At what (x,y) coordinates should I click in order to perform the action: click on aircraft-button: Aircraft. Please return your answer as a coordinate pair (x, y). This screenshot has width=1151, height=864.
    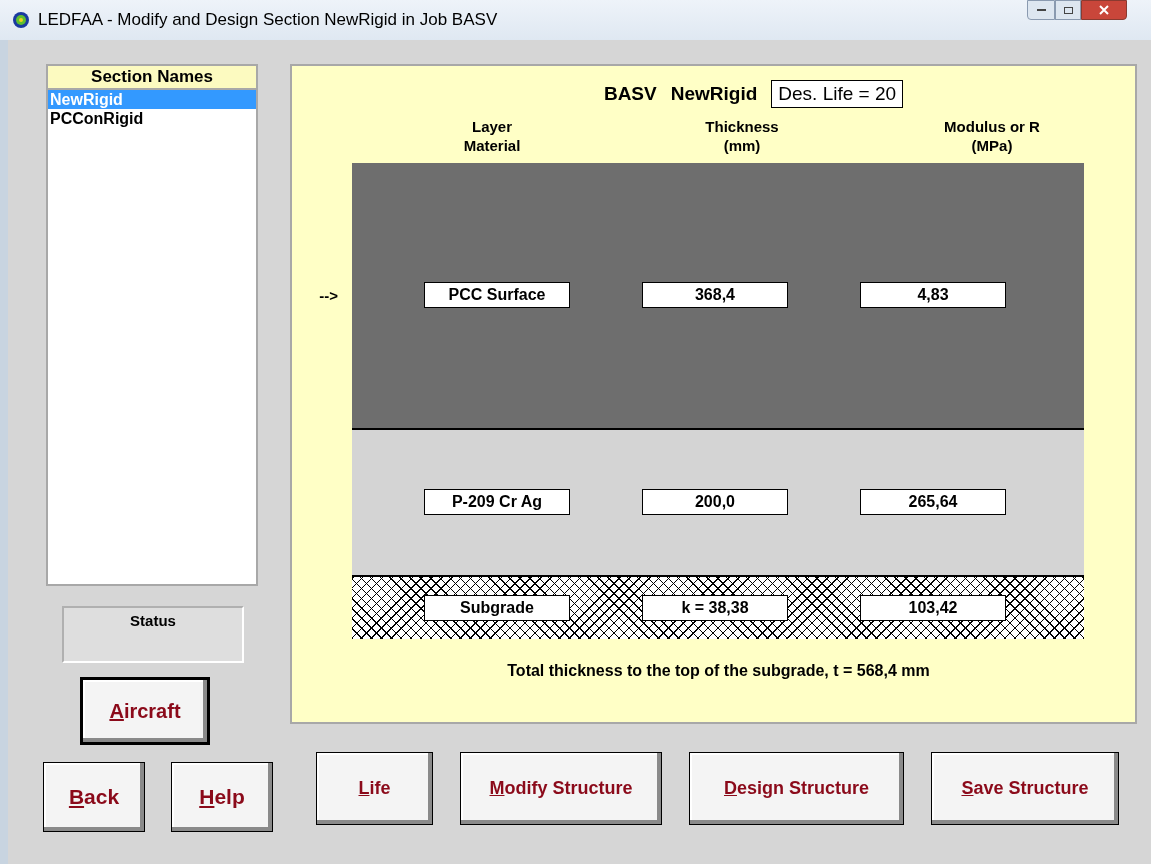
    Looking at the image, I should click on (145, 711).